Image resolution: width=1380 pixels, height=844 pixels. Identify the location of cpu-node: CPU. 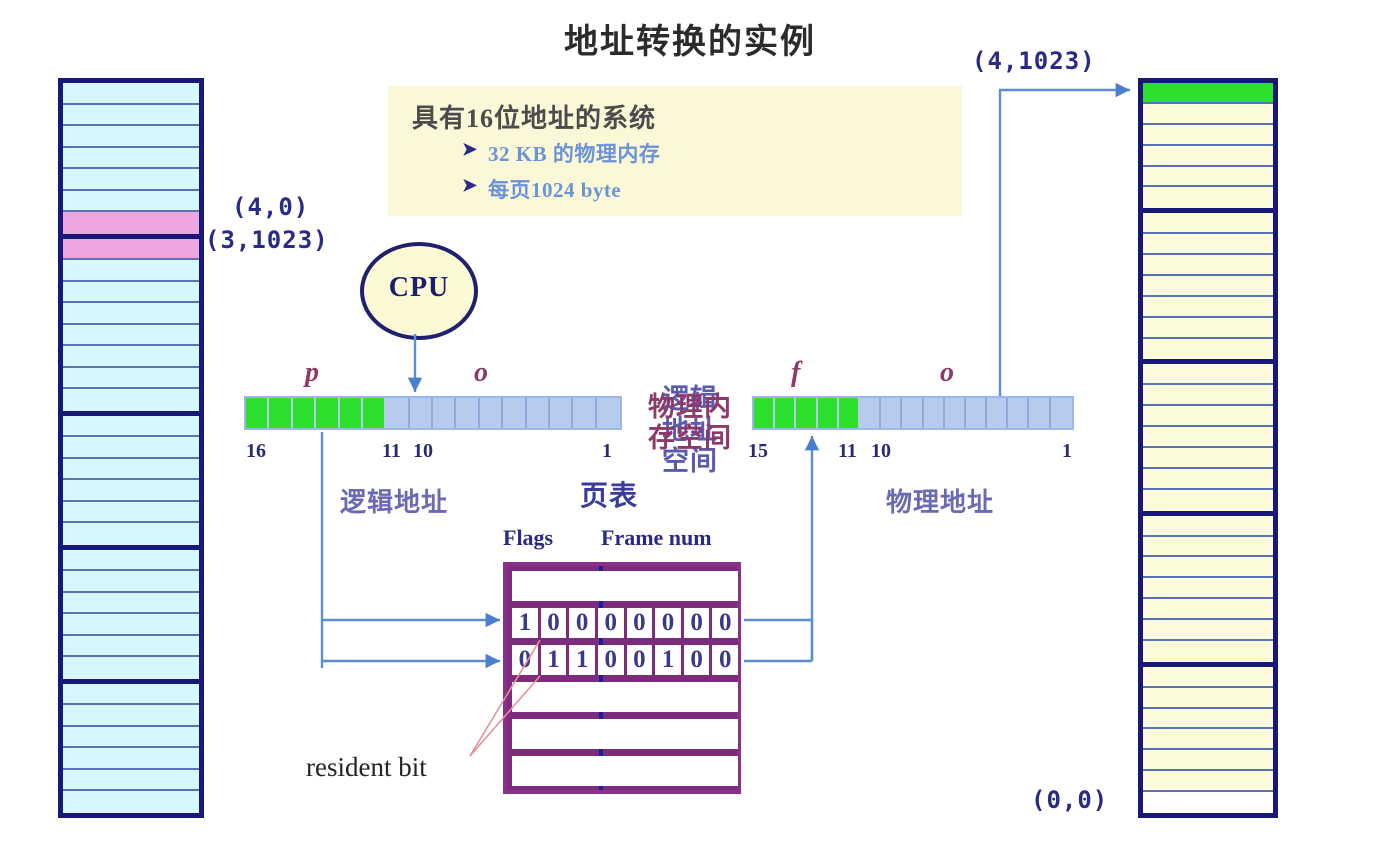
(419, 291).